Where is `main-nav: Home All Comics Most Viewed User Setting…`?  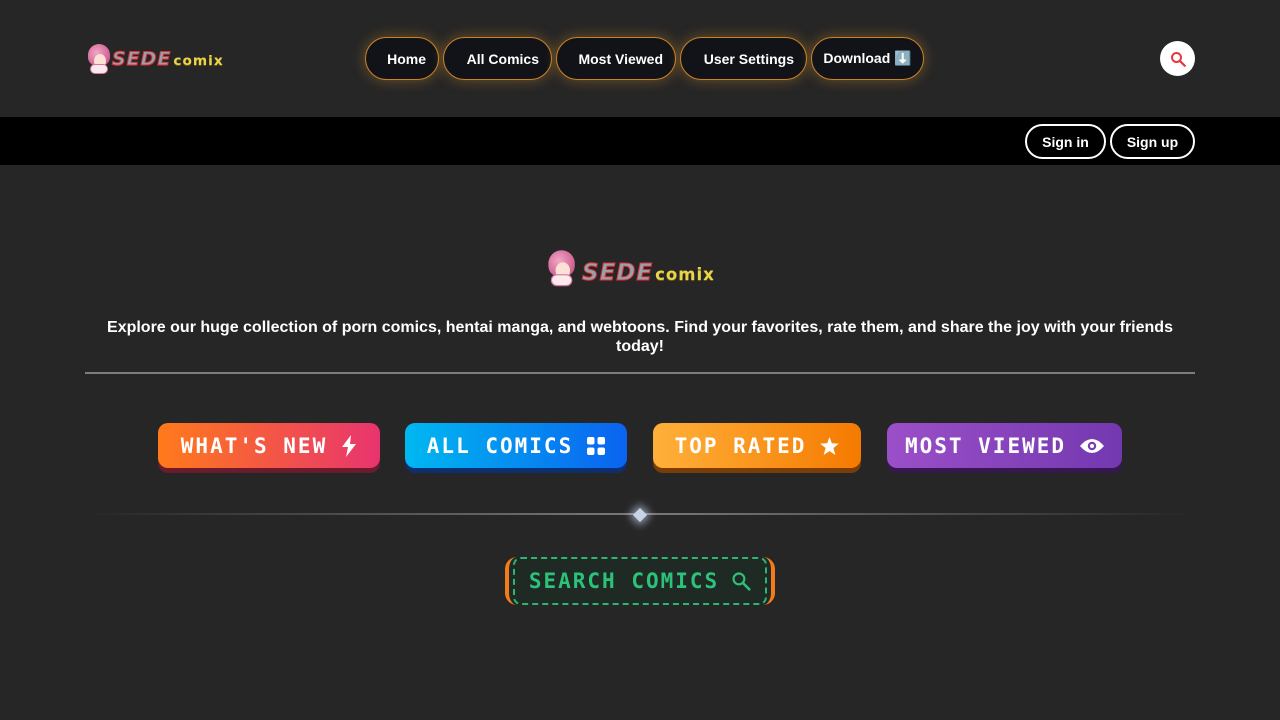
main-nav: Home All Comics Most Viewed User Setting… is located at coordinates (644, 58).